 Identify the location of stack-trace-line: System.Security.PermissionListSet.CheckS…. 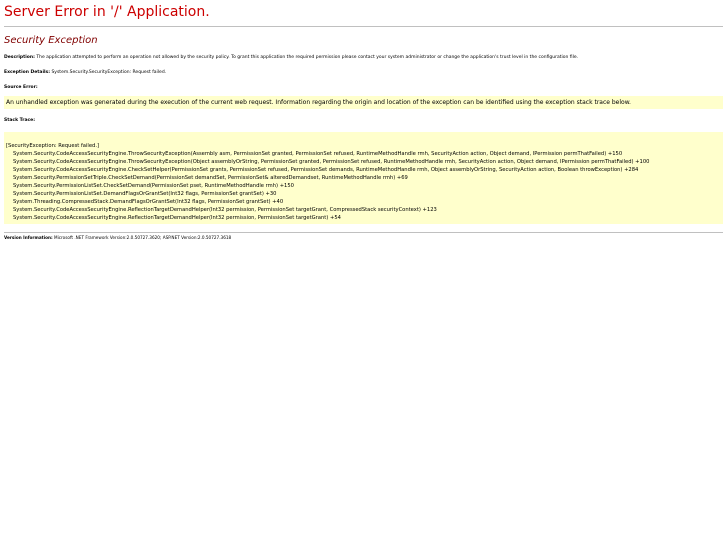
(153, 186).